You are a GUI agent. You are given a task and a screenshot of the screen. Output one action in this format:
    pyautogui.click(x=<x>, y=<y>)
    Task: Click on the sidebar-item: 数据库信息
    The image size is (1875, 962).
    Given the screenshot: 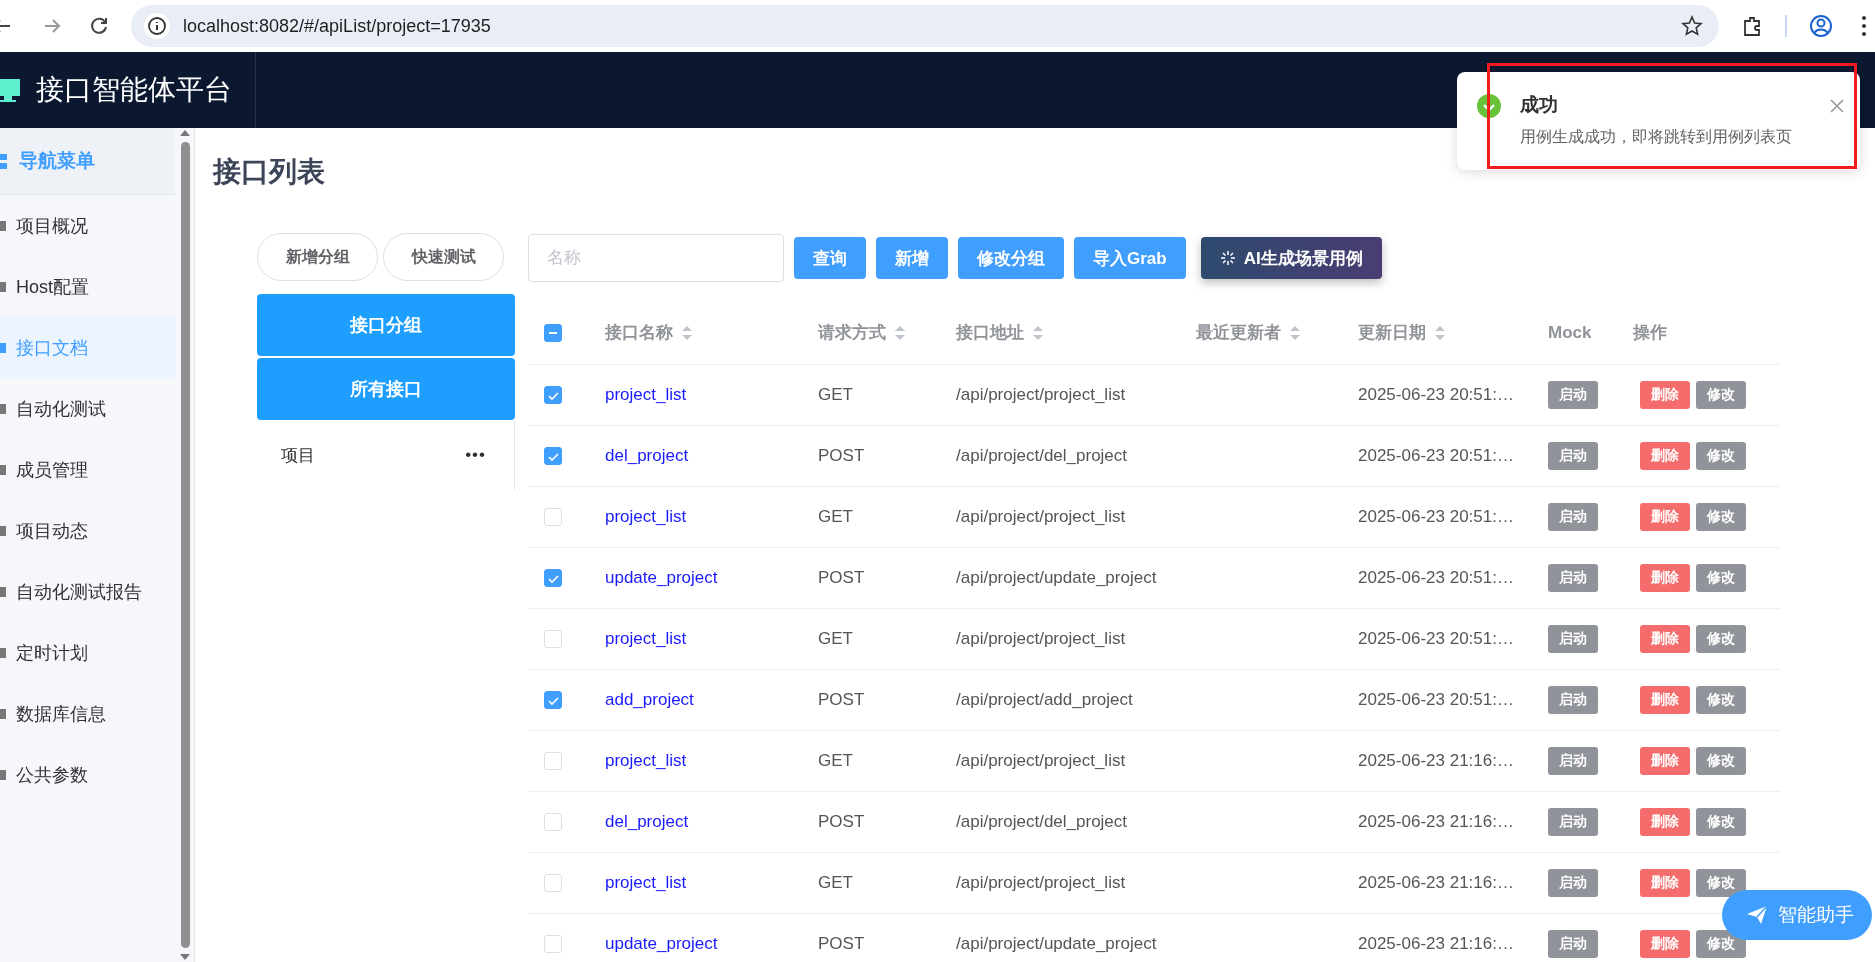 What is the action you would take?
    pyautogui.click(x=87, y=713)
    